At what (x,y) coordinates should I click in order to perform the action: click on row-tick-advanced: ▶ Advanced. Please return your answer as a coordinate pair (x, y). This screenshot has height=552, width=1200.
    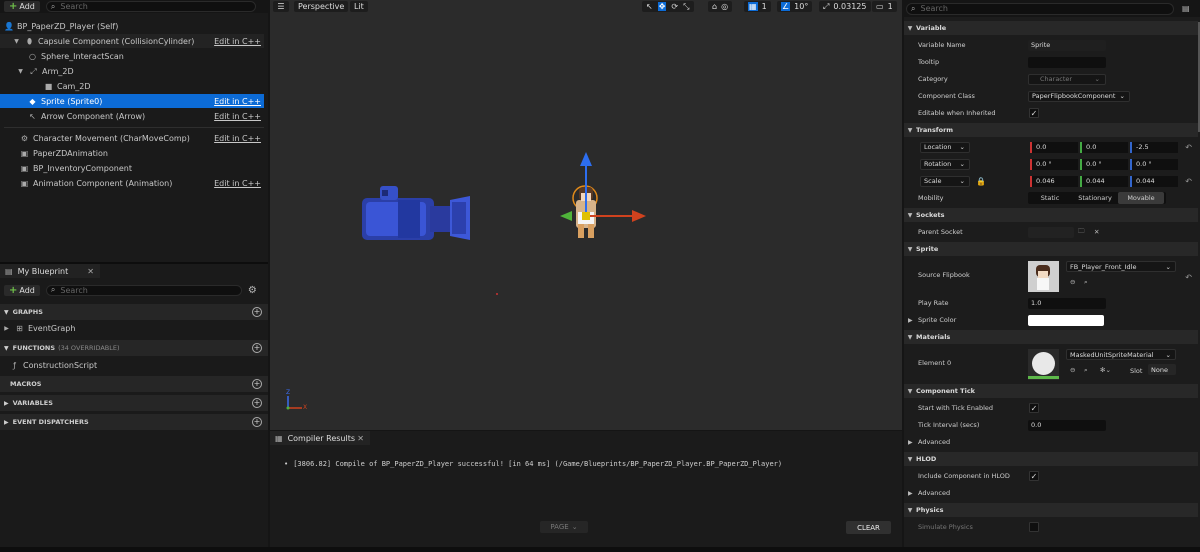
    Looking at the image, I should click on (1051, 442).